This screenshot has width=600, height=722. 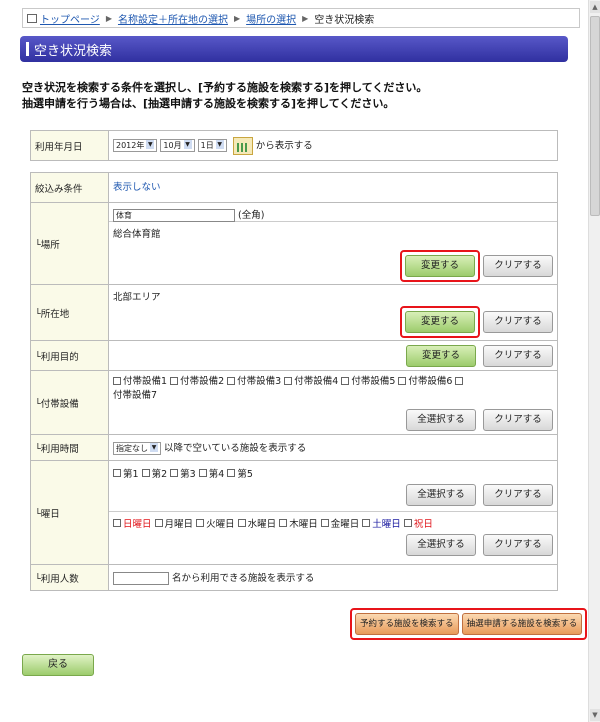 What do you see at coordinates (141, 578) in the screenshot?
I see `people-input` at bounding box center [141, 578].